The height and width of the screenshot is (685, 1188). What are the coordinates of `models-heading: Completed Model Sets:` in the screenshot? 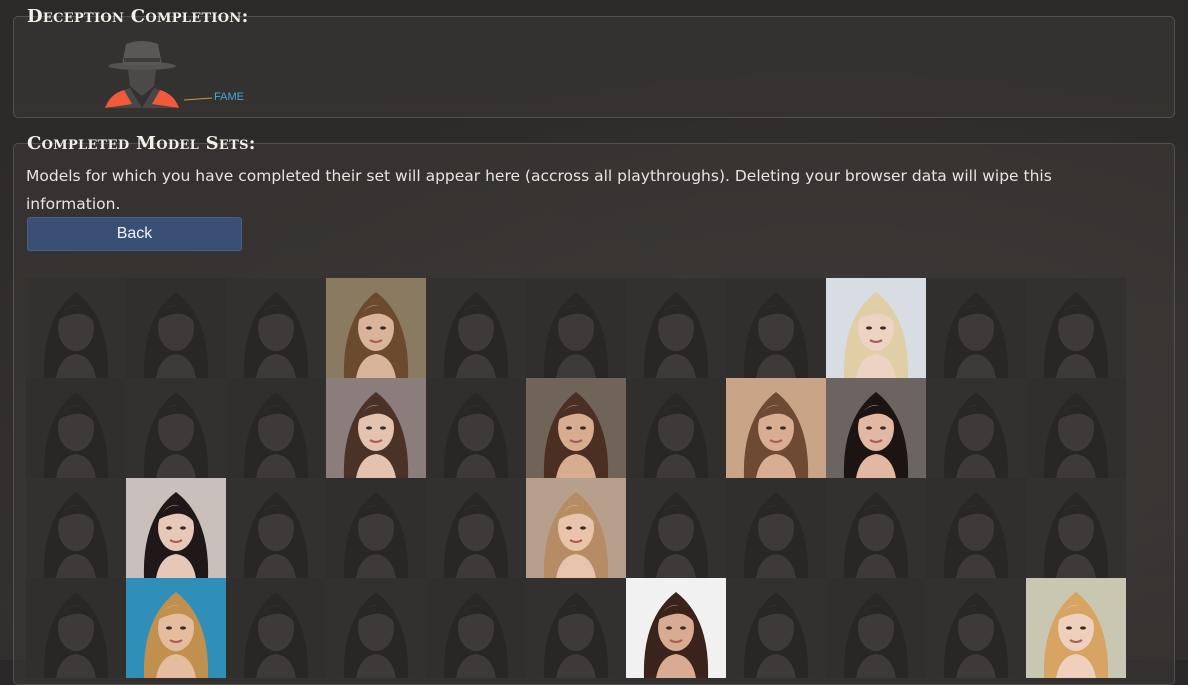 It's located at (141, 143).